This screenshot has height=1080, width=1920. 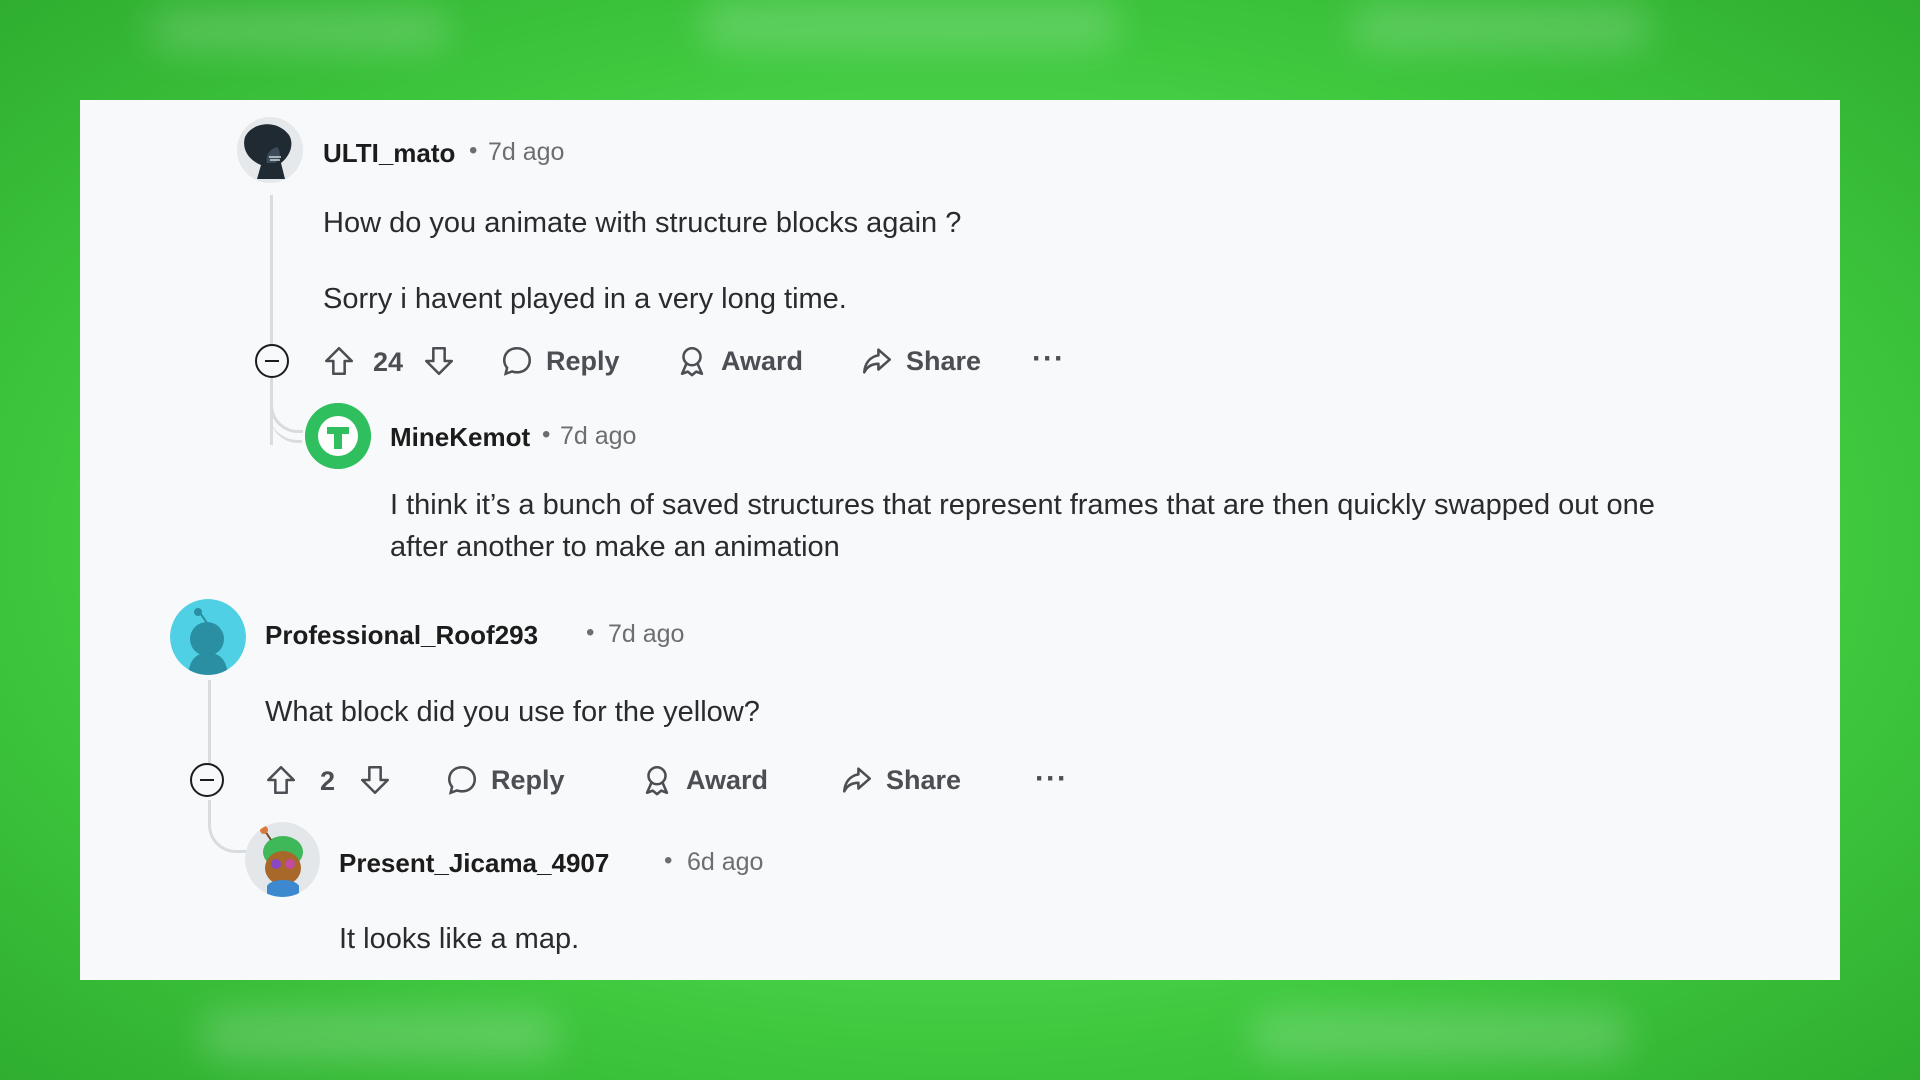 What do you see at coordinates (282, 859) in the screenshot?
I see `character-avatar-icon` at bounding box center [282, 859].